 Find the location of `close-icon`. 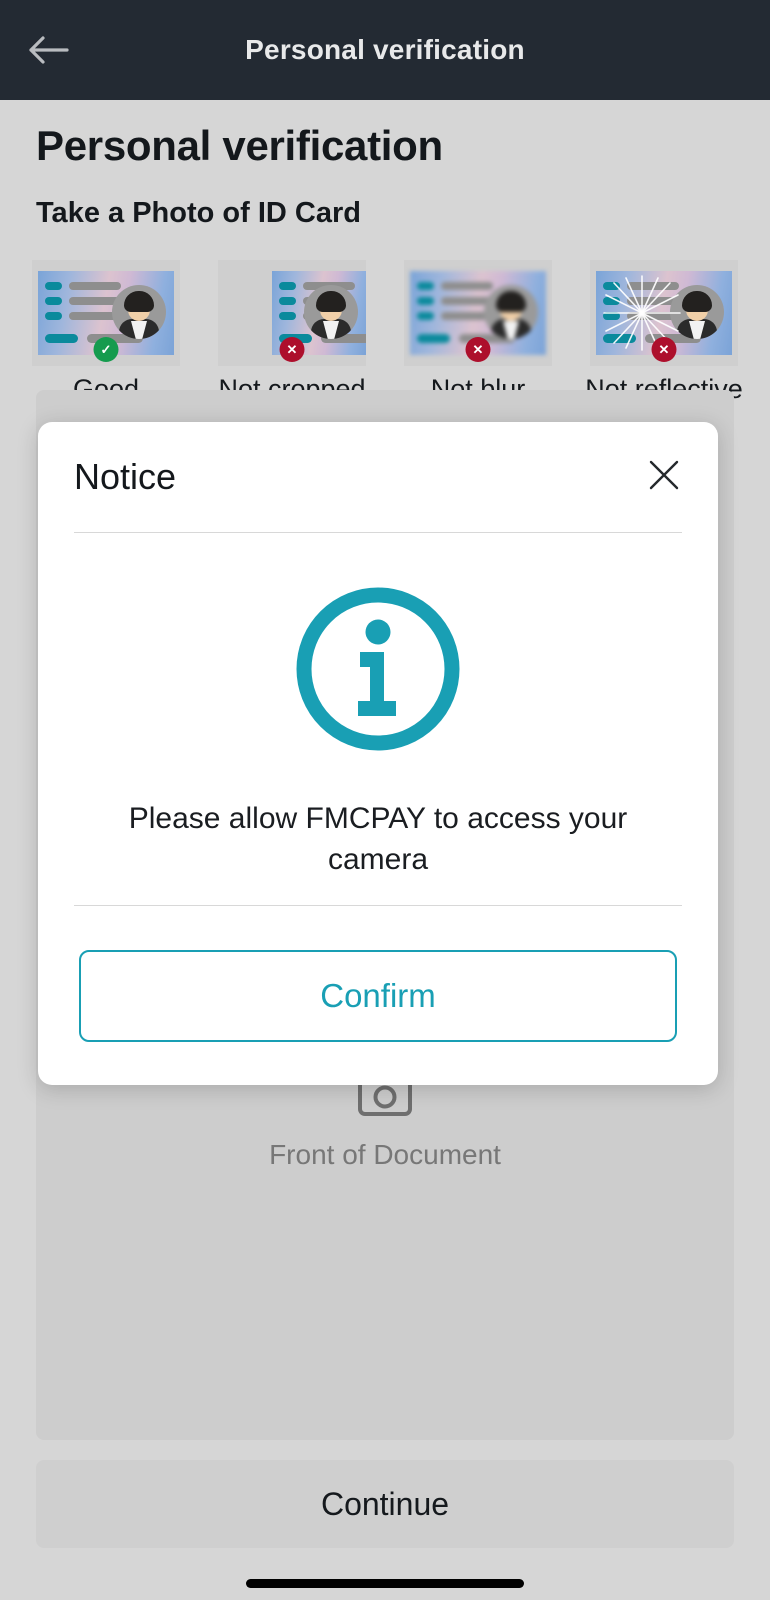

close-icon is located at coordinates (664, 477).